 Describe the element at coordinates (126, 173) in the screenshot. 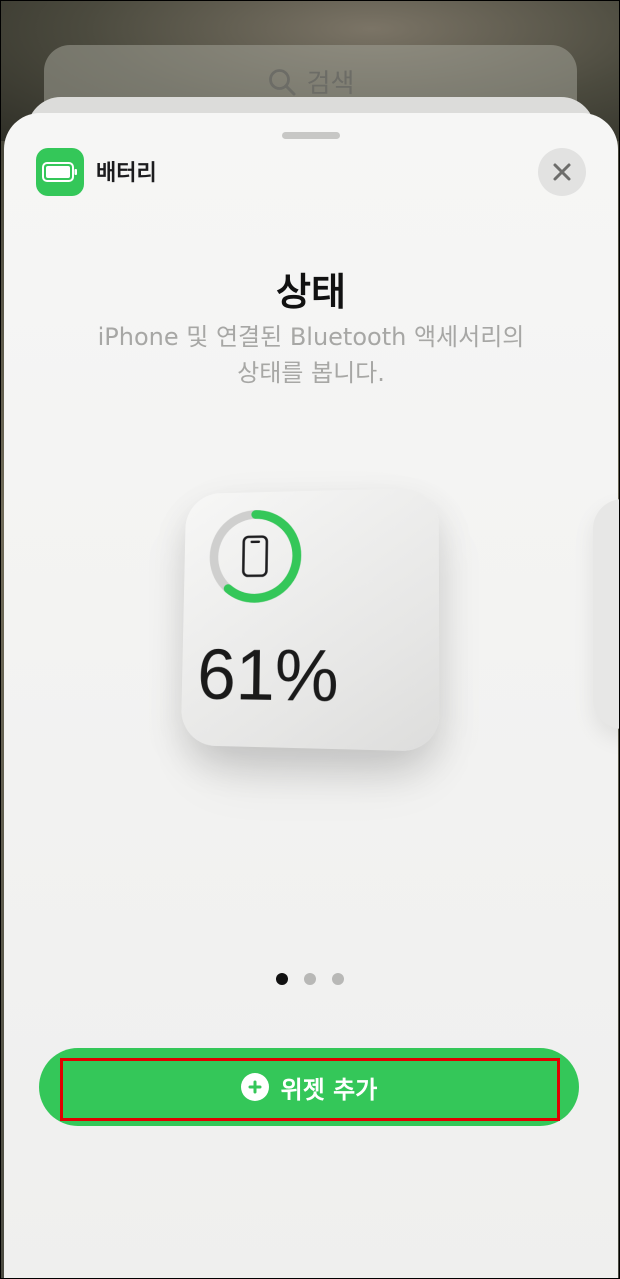

I see `app-name: 배터리` at that location.